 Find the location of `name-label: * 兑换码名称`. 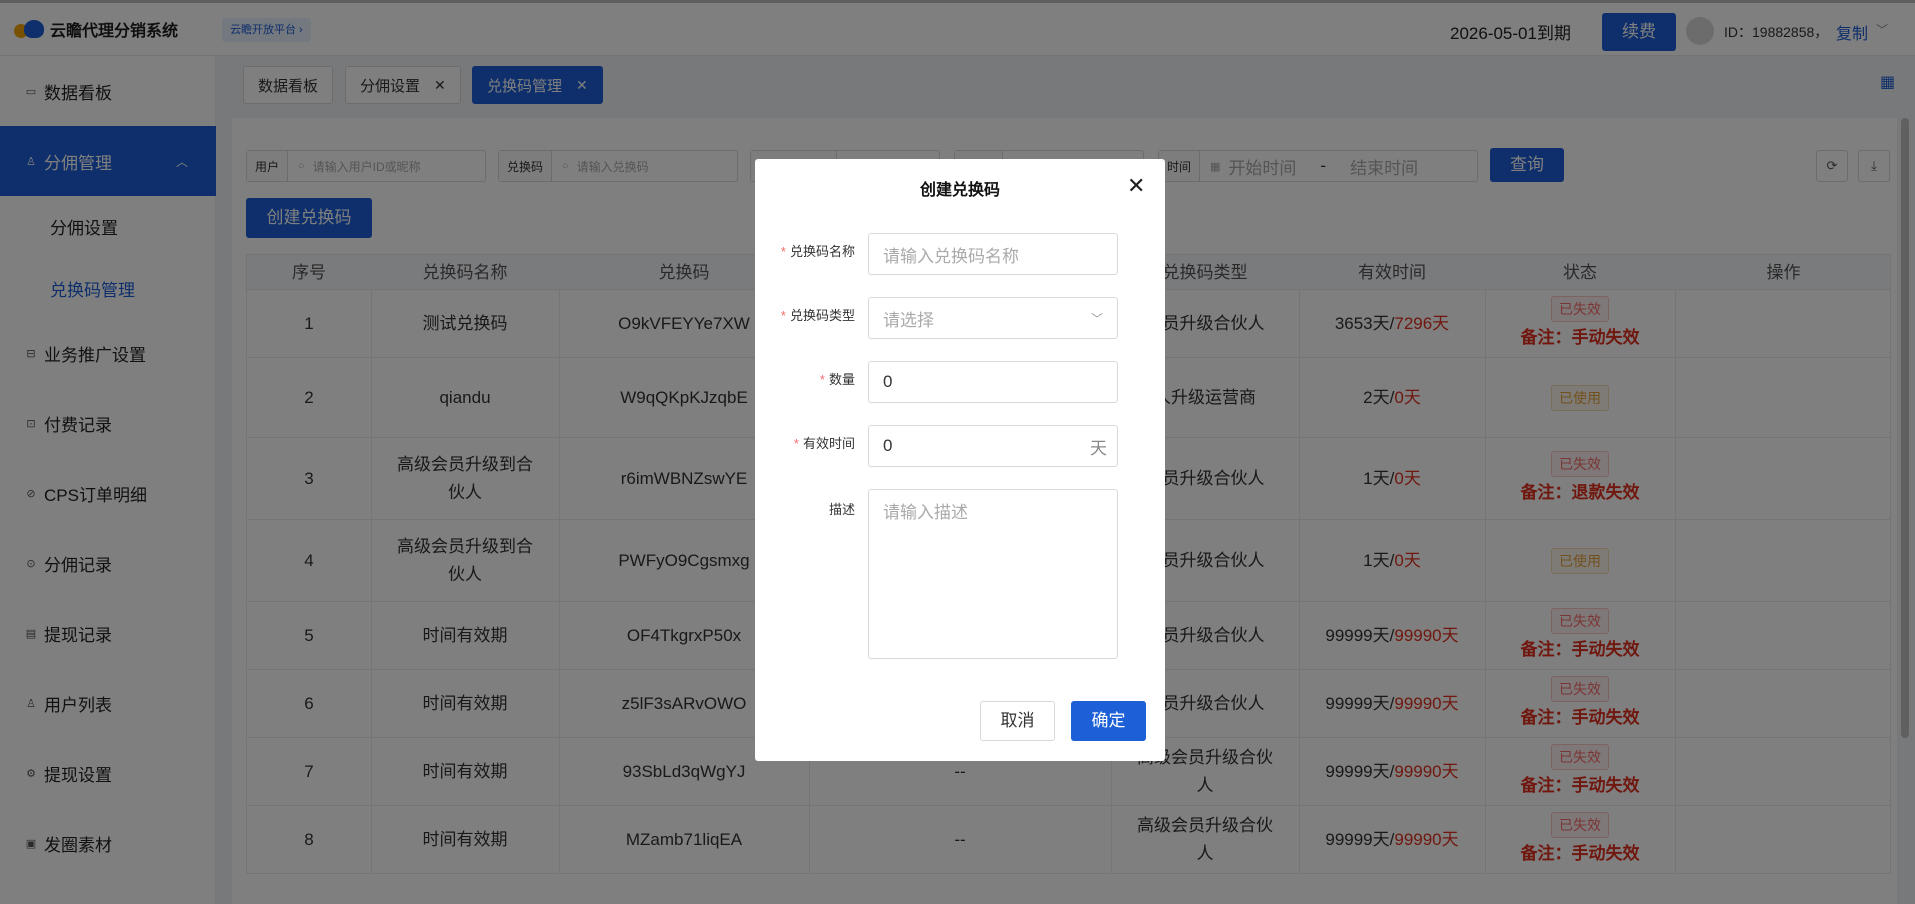

name-label: * 兑换码名称 is located at coordinates (805, 250).